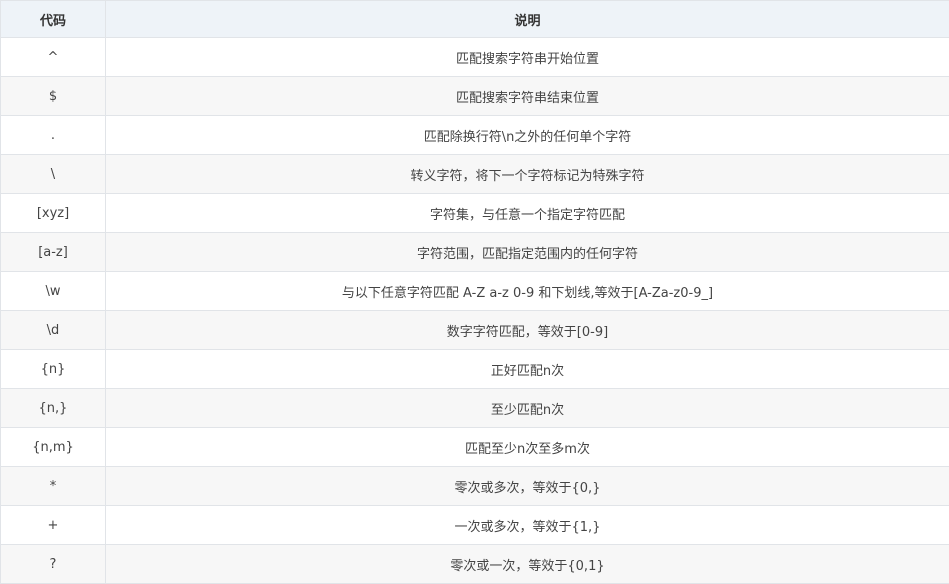 The width and height of the screenshot is (949, 584). What do you see at coordinates (527, 369) in the screenshot?
I see `cell-description: 正好匹配n次` at bounding box center [527, 369].